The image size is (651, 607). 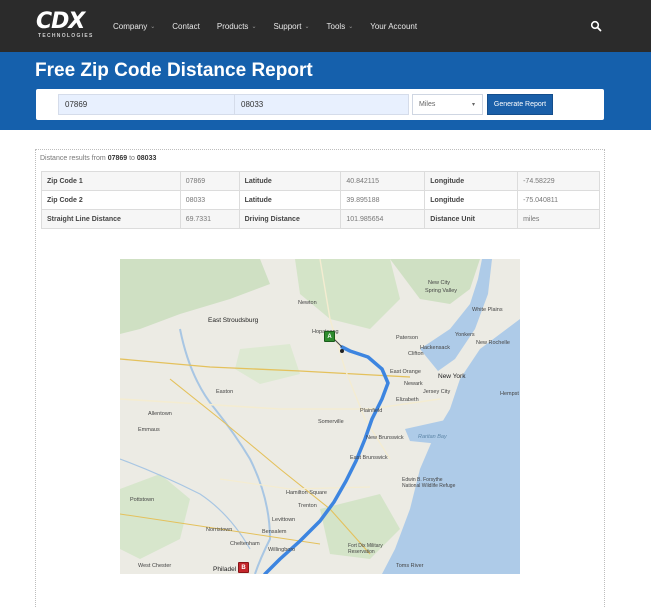 What do you see at coordinates (427, 104) in the screenshot?
I see `unit-select-value: Miles` at bounding box center [427, 104].